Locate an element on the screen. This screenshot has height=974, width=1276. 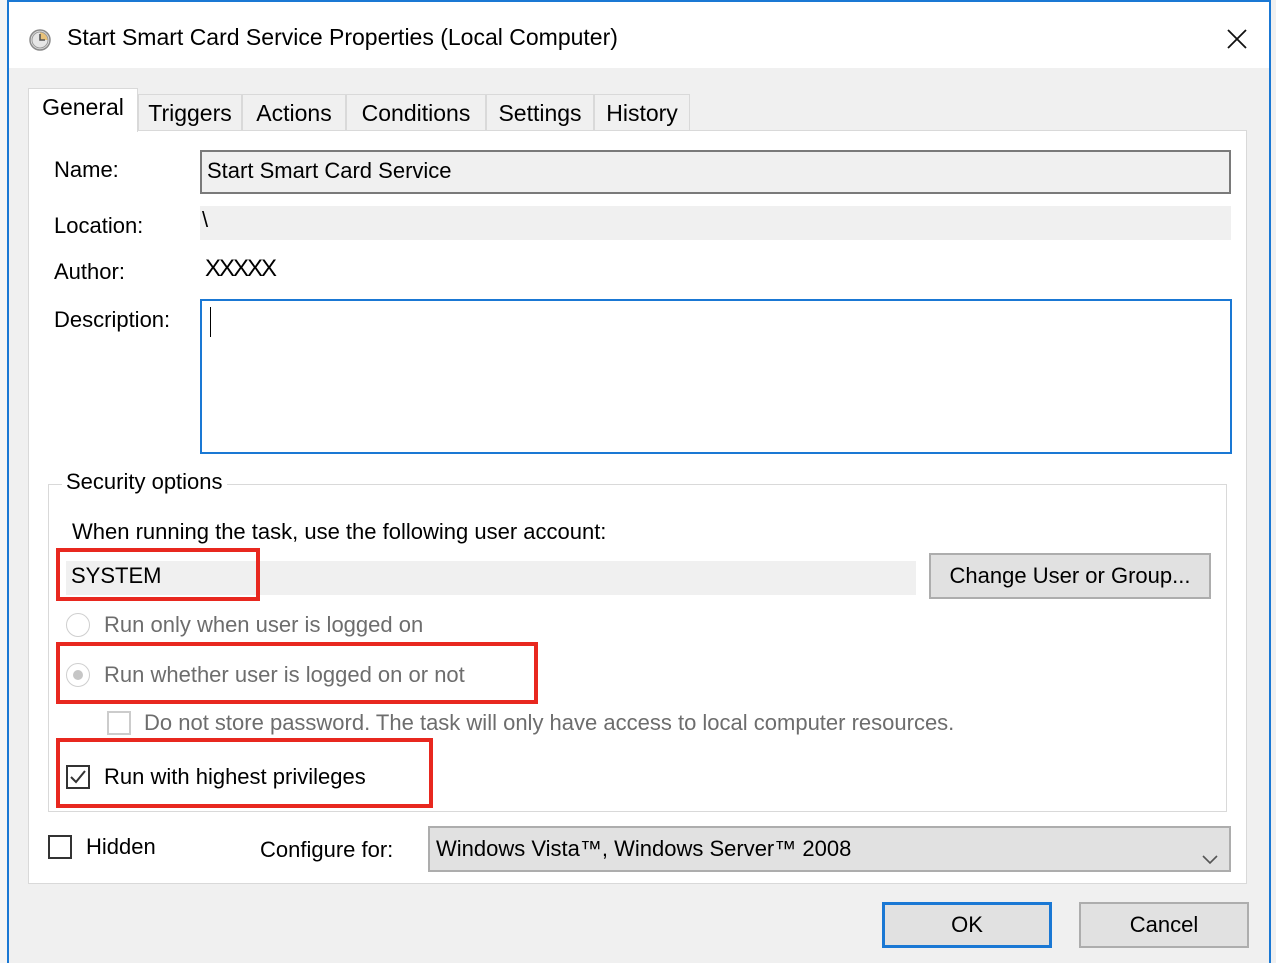
user-account-field: SYSTEM is located at coordinates (491, 578).